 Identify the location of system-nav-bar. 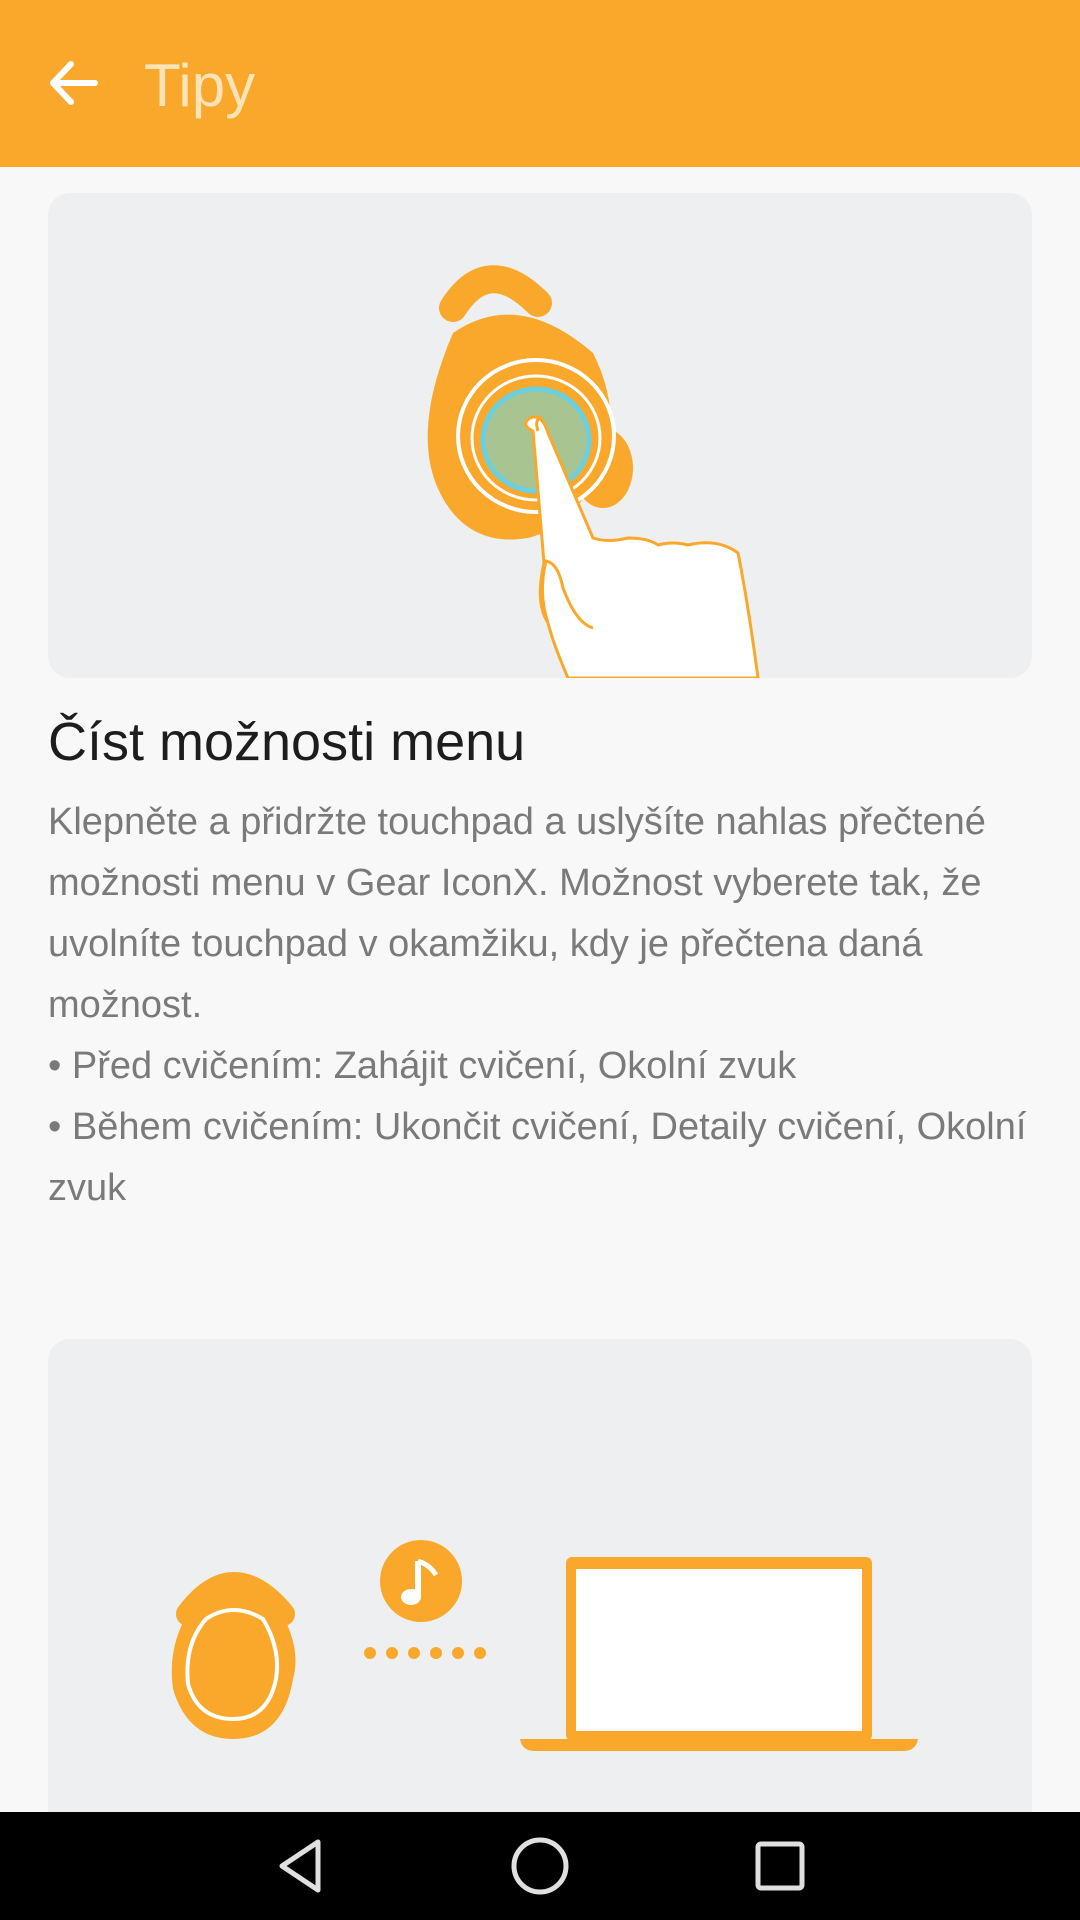
(540, 1866).